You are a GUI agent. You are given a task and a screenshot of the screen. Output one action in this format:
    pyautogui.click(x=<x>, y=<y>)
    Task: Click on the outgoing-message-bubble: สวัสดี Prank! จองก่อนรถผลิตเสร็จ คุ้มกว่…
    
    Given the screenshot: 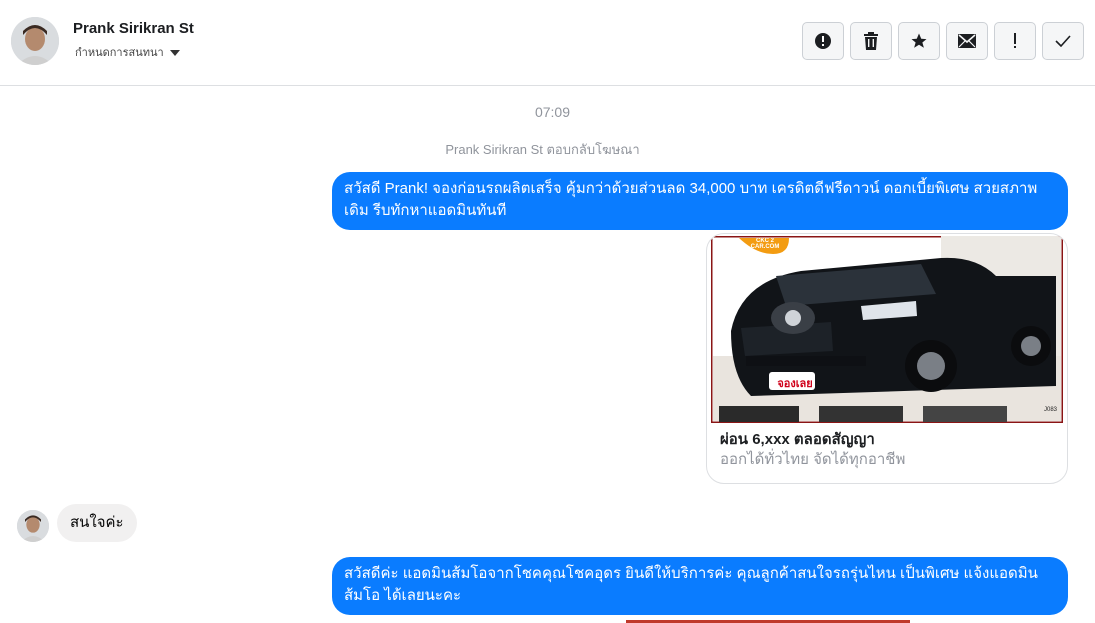 What is the action you would take?
    pyautogui.click(x=700, y=201)
    